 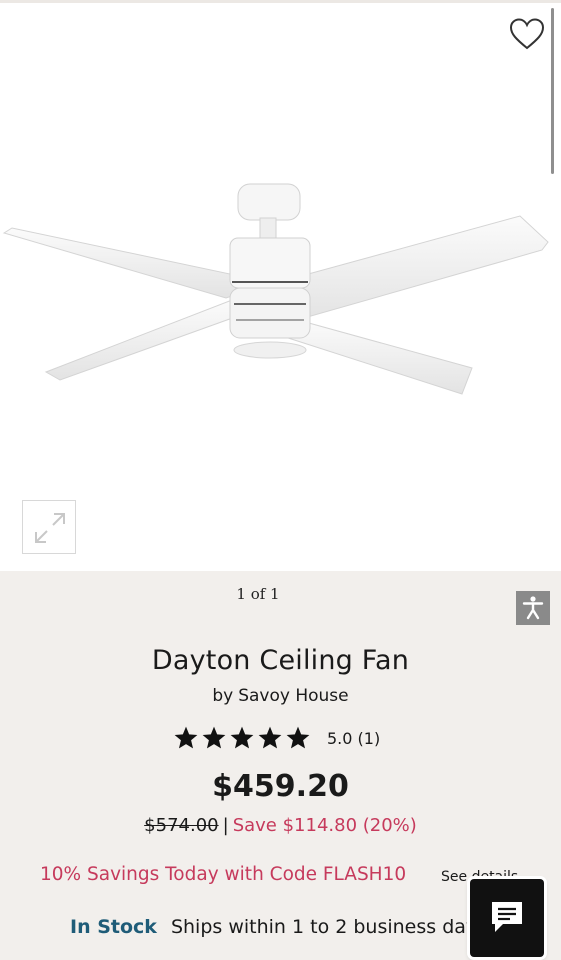 I want to click on save-amount: Save $114.80 (20%), so click(x=324, y=825).